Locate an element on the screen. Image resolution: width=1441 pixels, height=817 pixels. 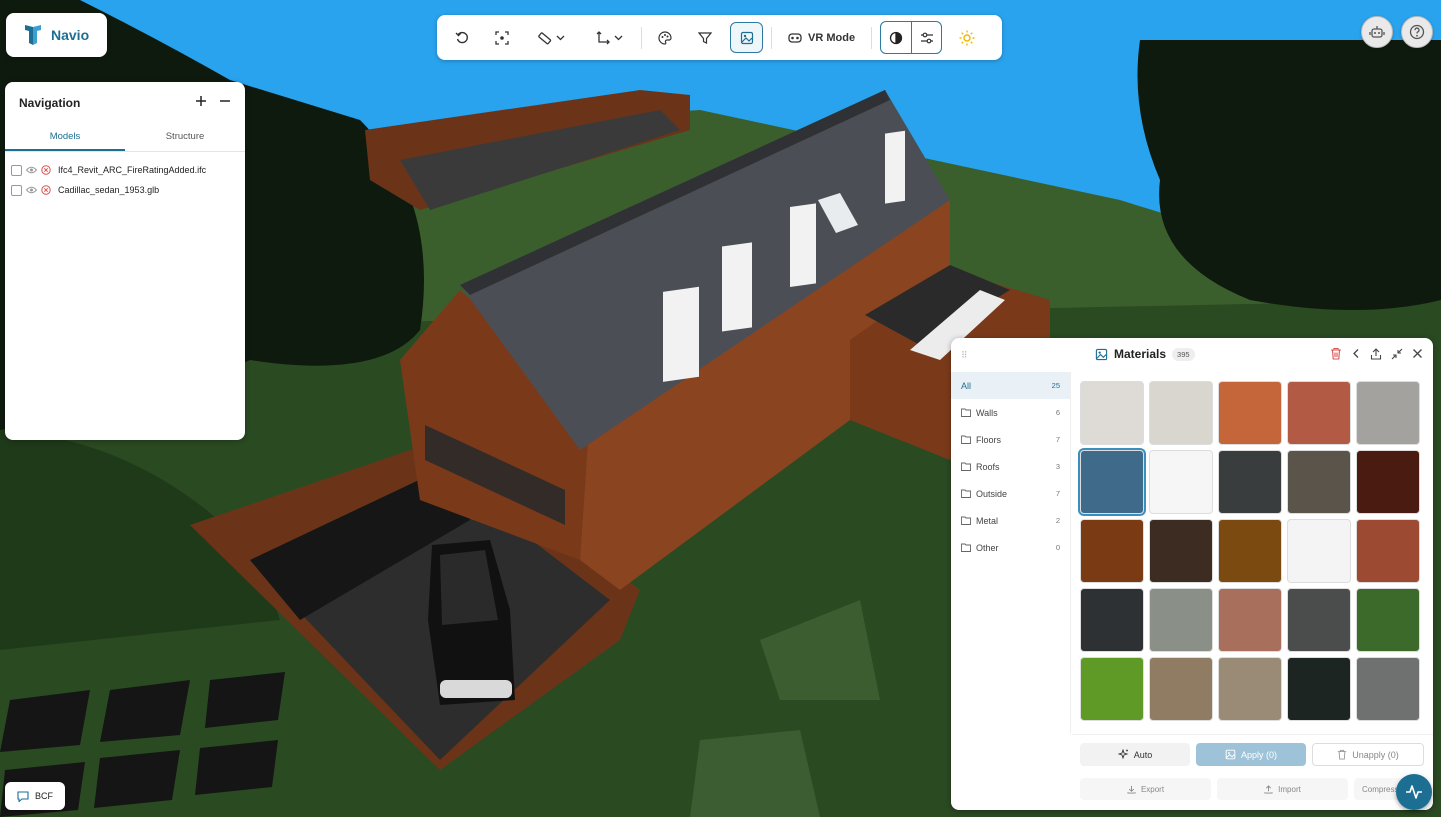
bcf-button: BCF is located at coordinates (35, 796).